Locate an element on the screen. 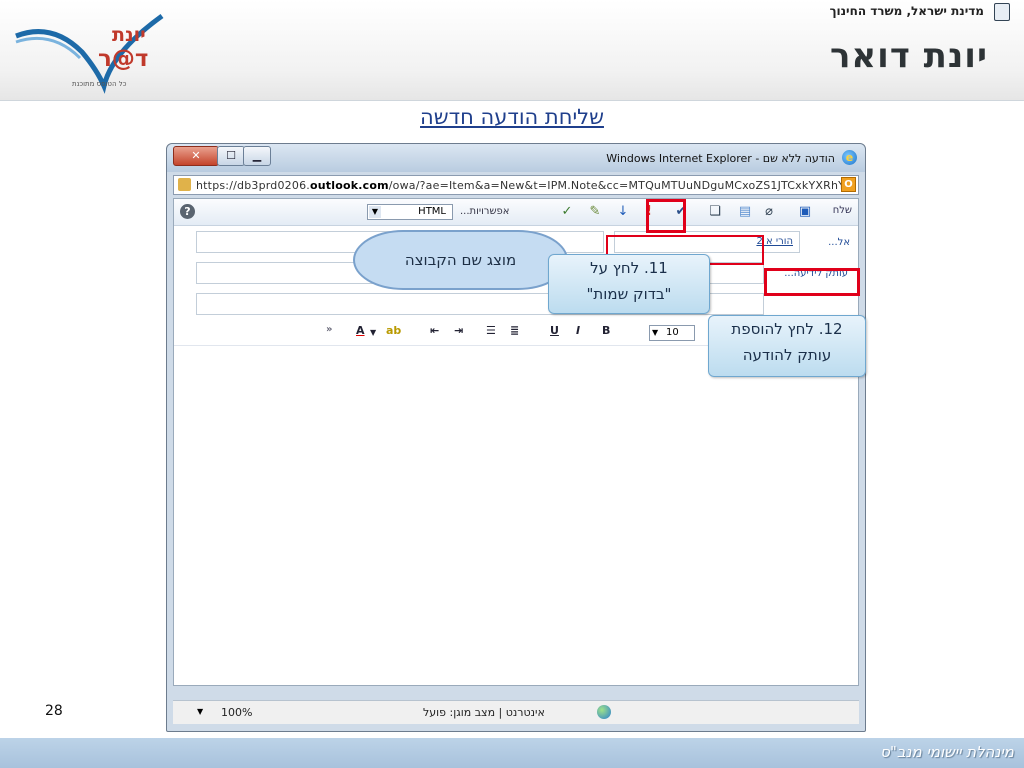  zoom-level: 100% is located at coordinates (236, 712).